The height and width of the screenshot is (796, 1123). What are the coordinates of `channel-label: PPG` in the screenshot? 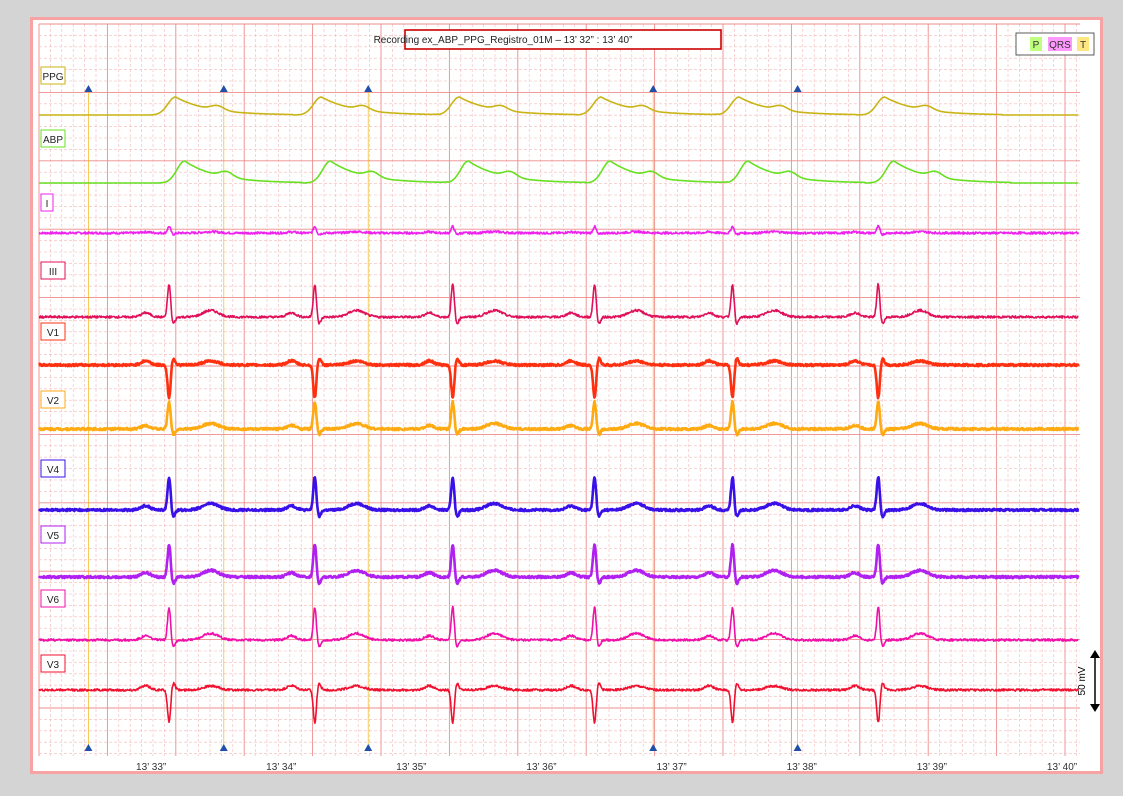 It's located at (52, 77).